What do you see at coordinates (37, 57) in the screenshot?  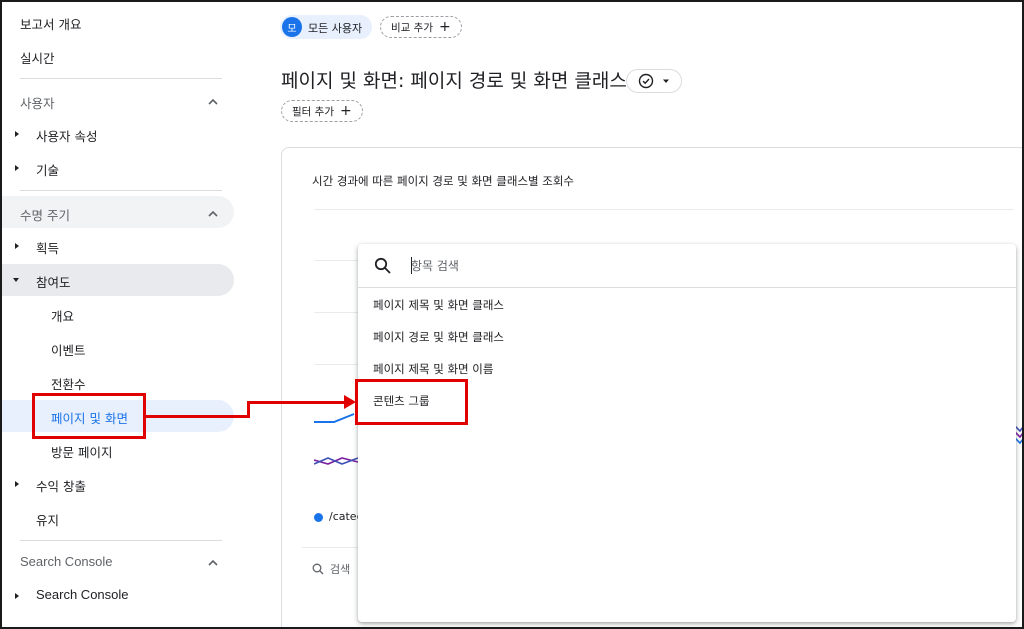 I see `sidebar-item-realtime: 실시간` at bounding box center [37, 57].